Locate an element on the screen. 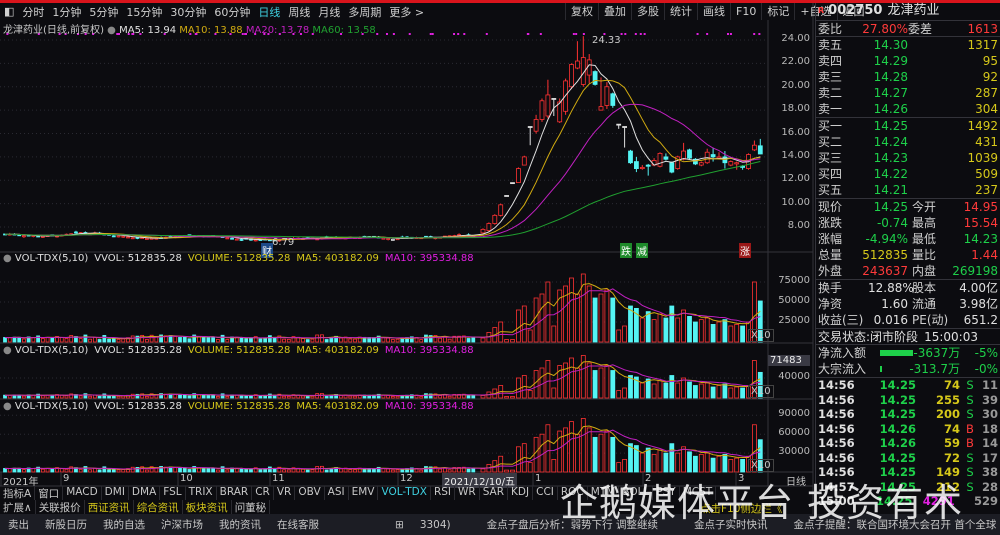 Image resolution: width=1000 pixels, height=535 pixels. fundamental-row: 换手 12.88% 股本 4.00亿 is located at coordinates (908, 288).